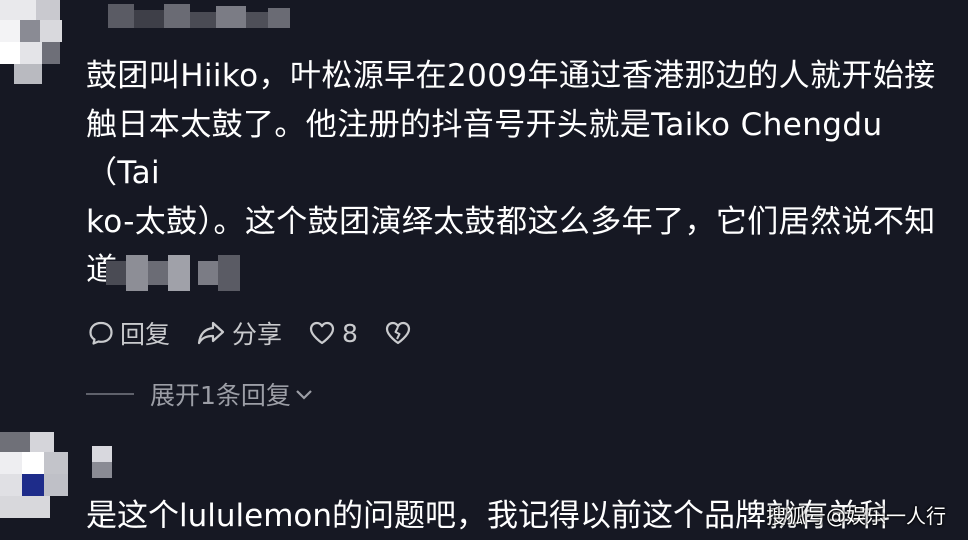 Image resolution: width=968 pixels, height=540 pixels. Describe the element at coordinates (484, 149) in the screenshot. I see `comment-line: 触日本太鼓了。他注册的抖音号开头就是Taiko Chengdu（Tai` at that location.